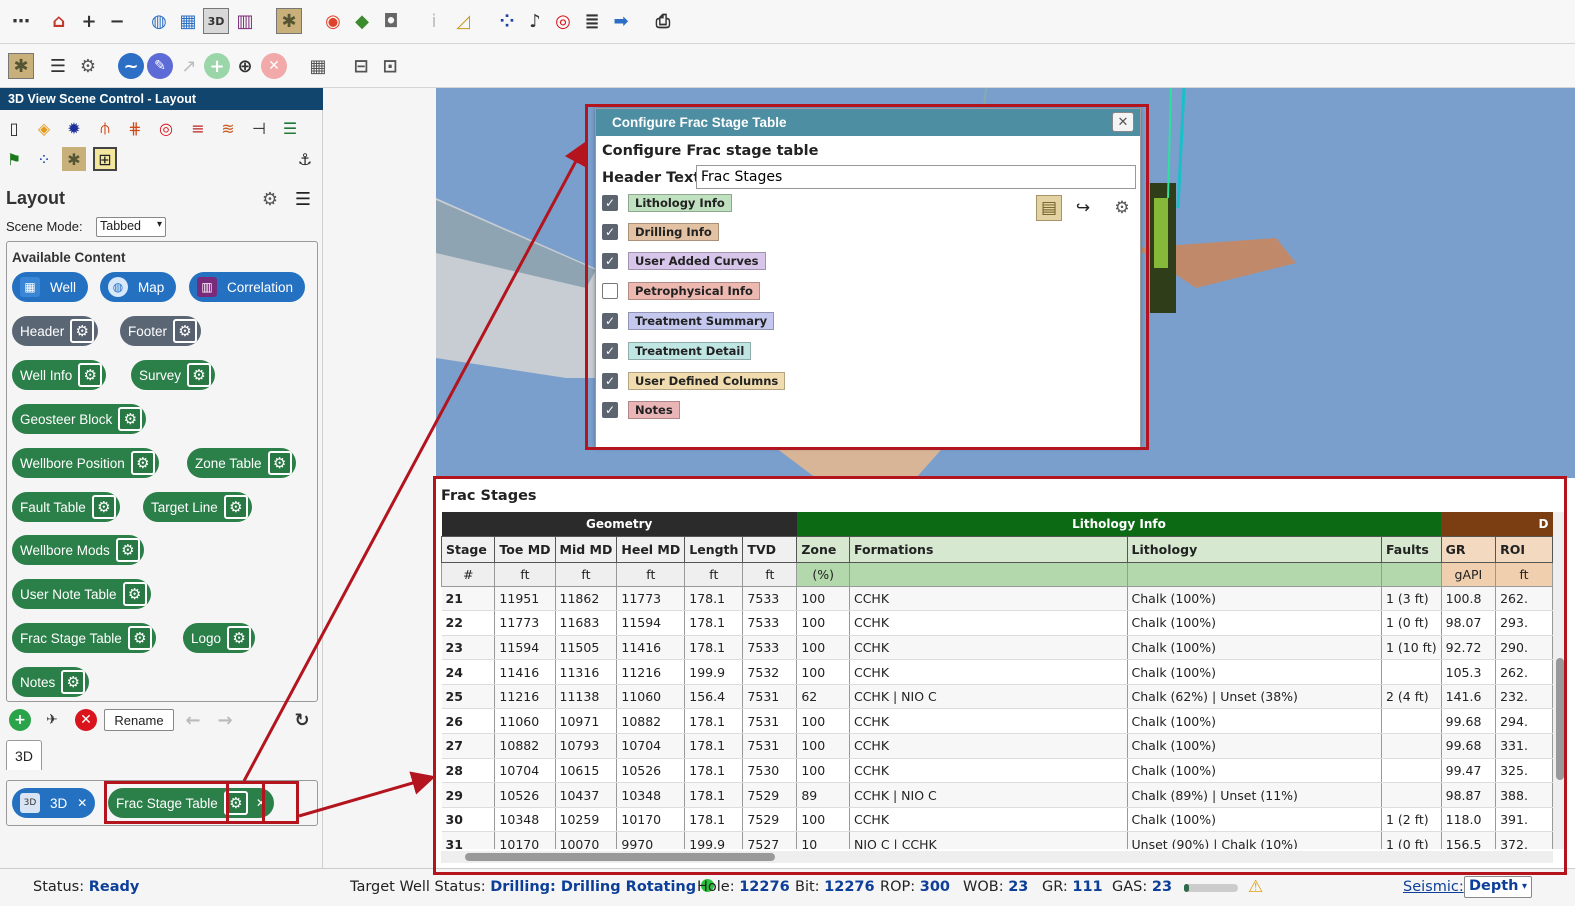 This screenshot has height=906, width=1575. Describe the element at coordinates (159, 21) in the screenshot. I see `compass-icon: ◍` at that location.